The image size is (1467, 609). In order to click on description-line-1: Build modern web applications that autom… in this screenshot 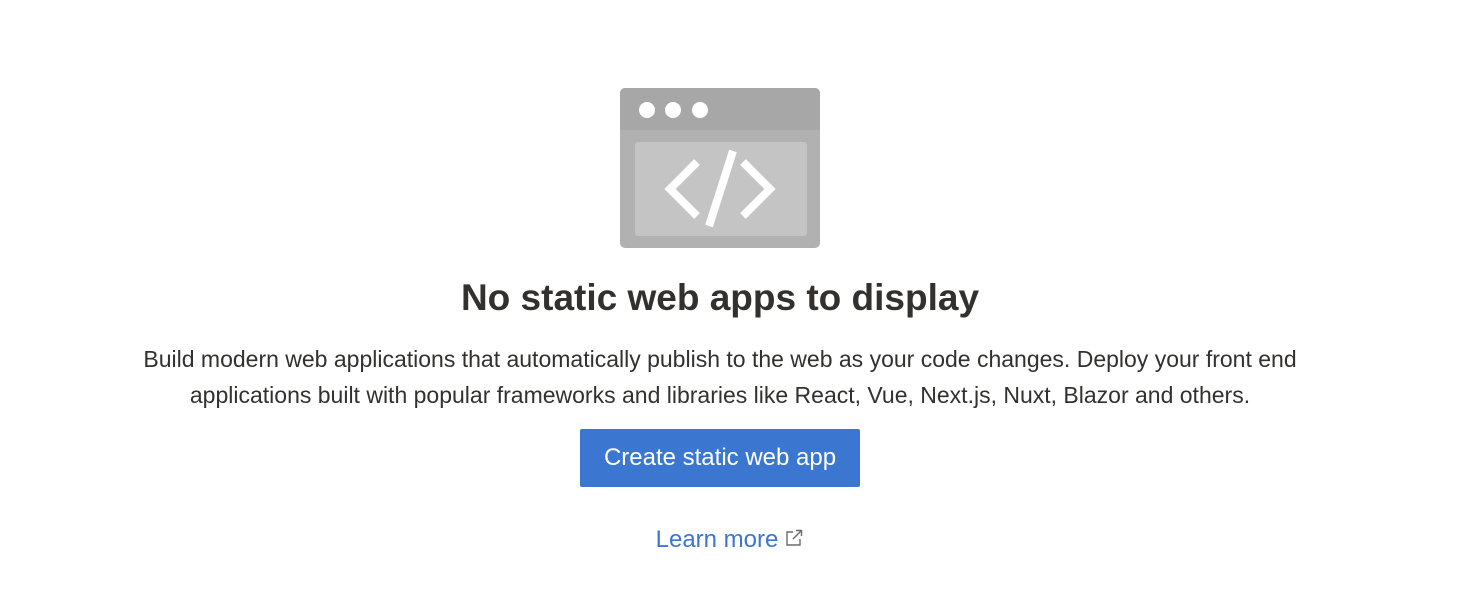, I will do `click(720, 359)`.